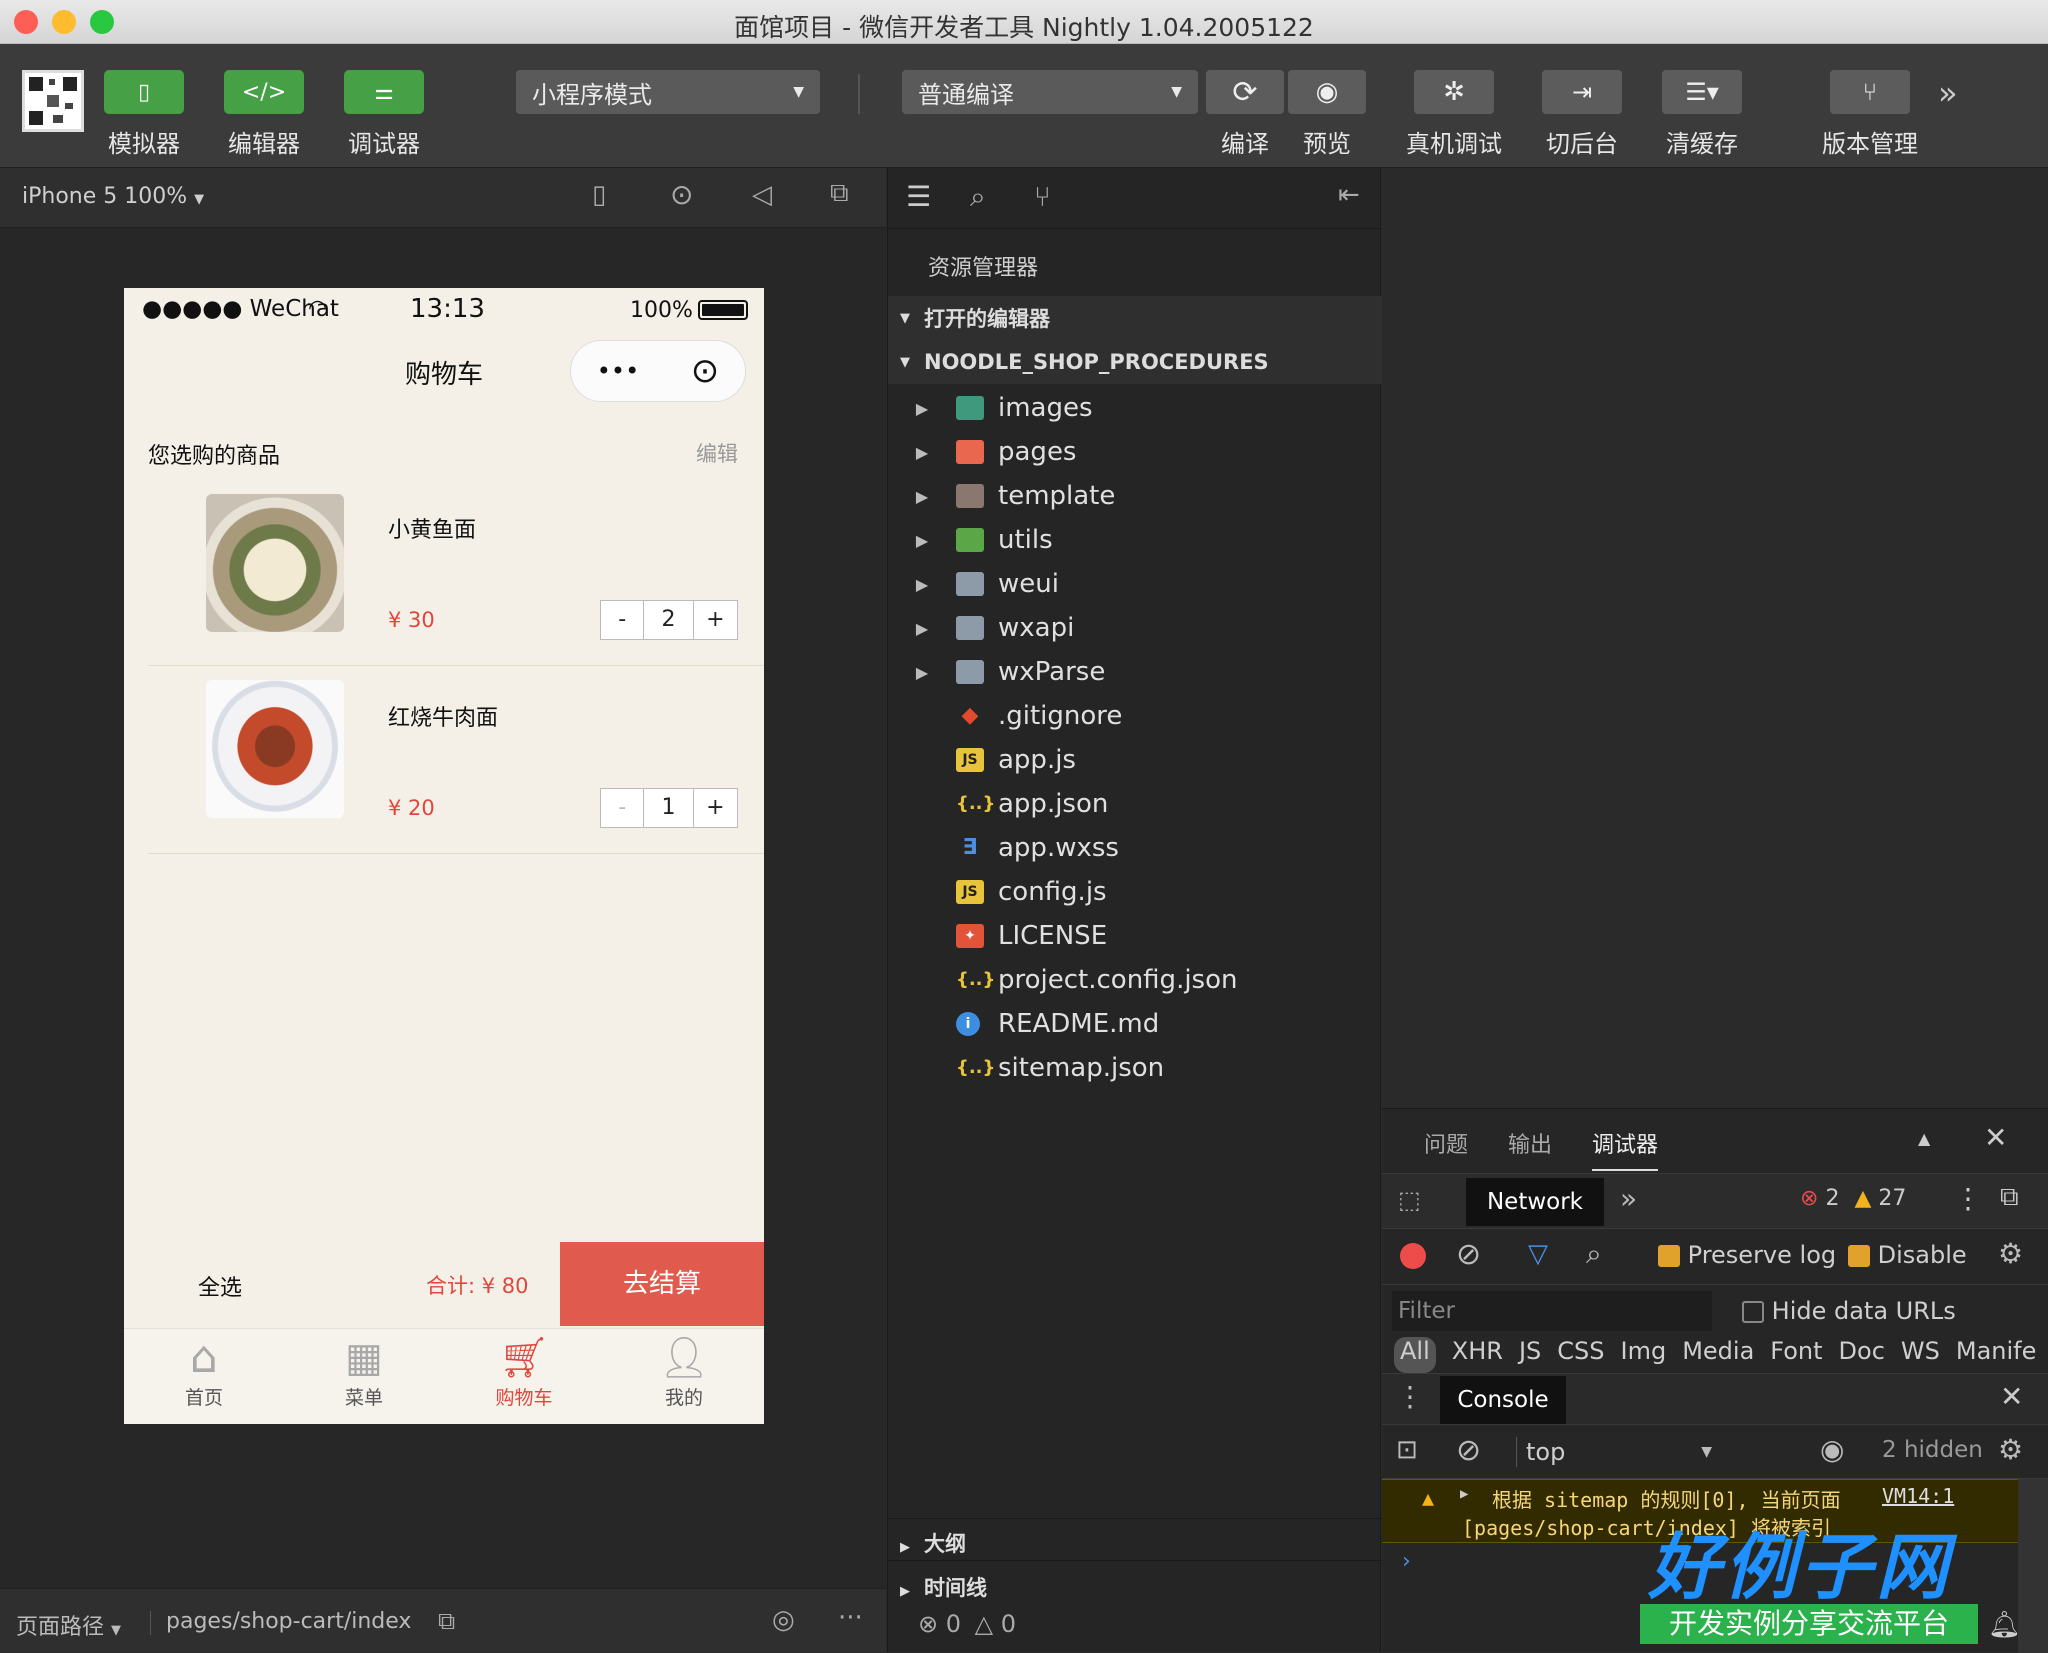 This screenshot has height=1653, width=2048. Describe the element at coordinates (1853, 1198) in the screenshot. I see `issue-counts: ⊗ 2 ▲ 27` at that location.